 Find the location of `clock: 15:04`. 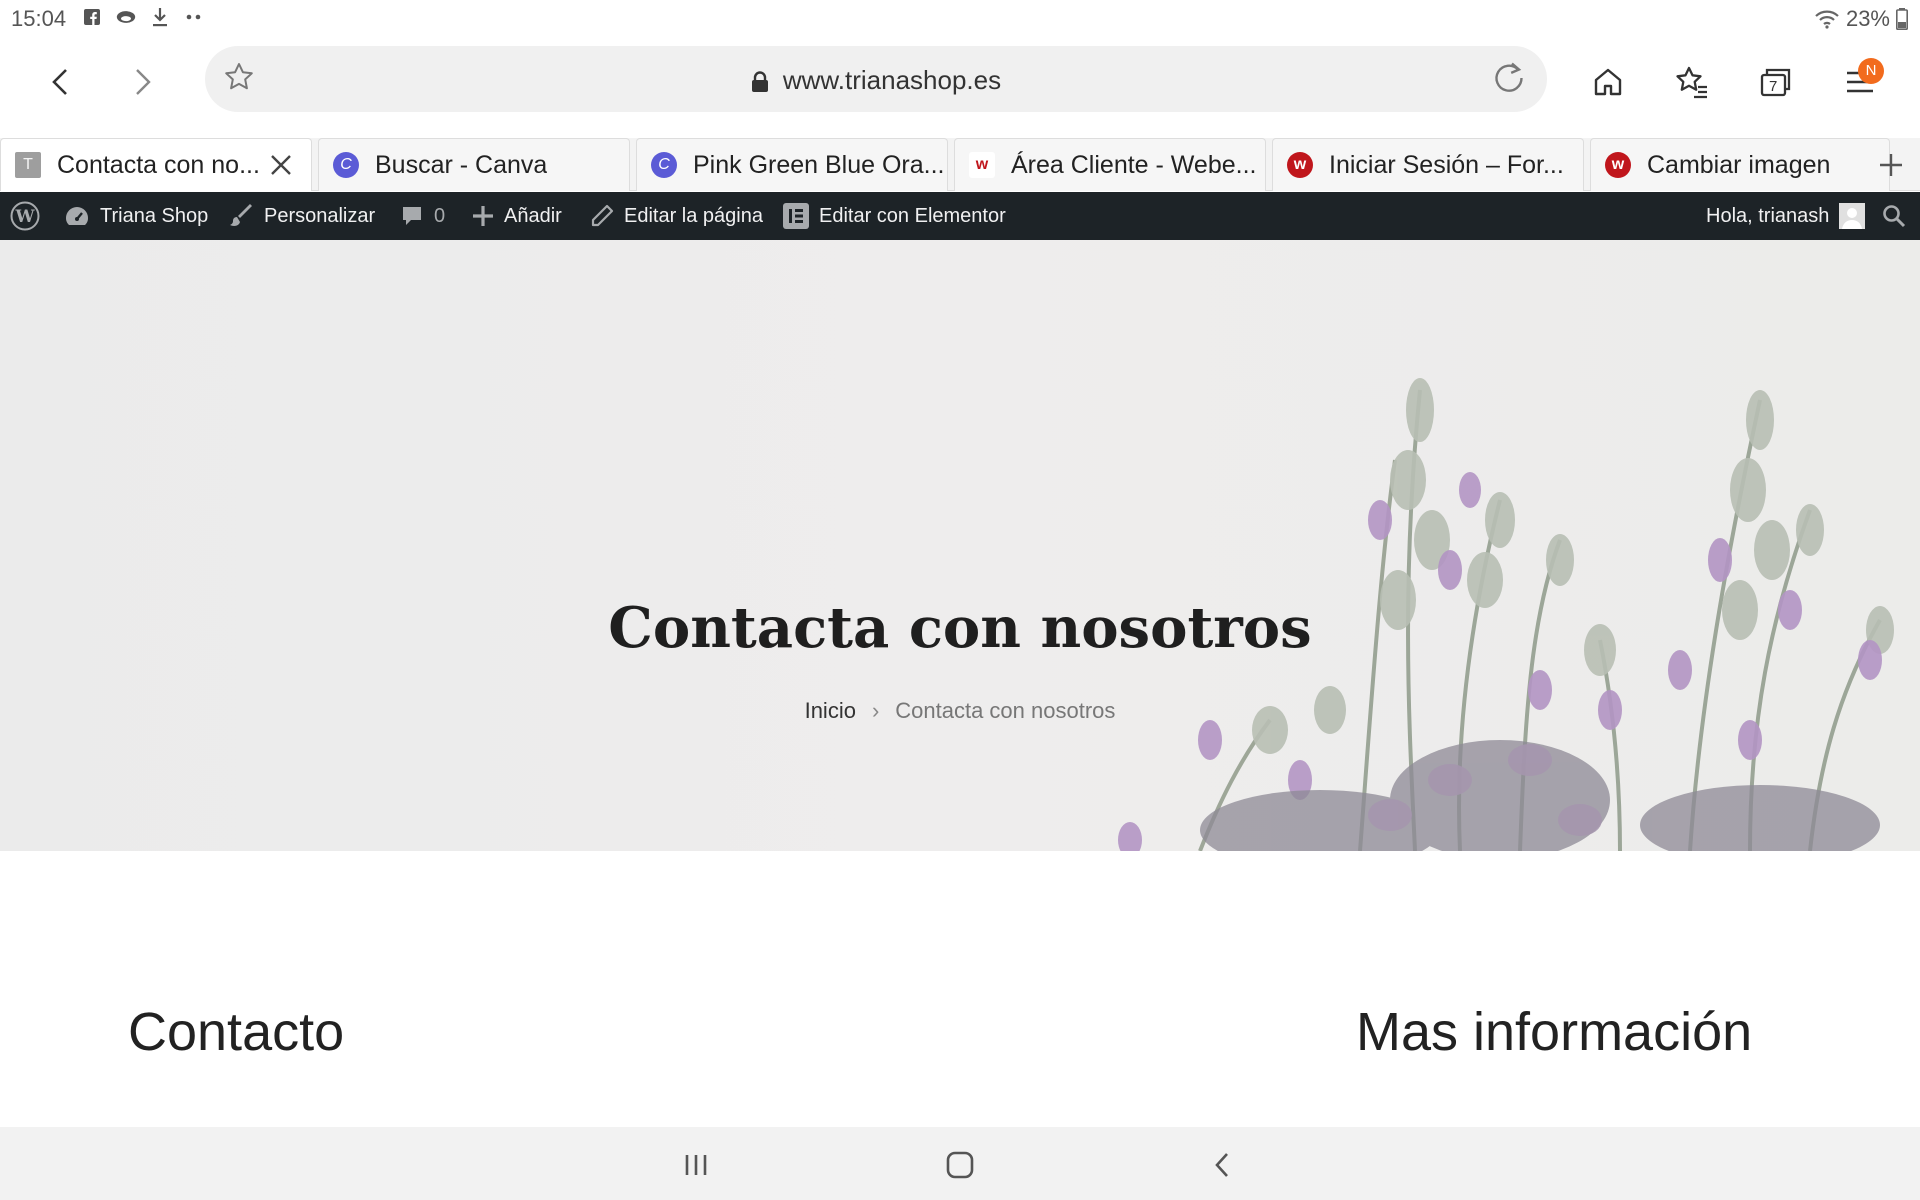

clock: 15:04 is located at coordinates (39, 18).